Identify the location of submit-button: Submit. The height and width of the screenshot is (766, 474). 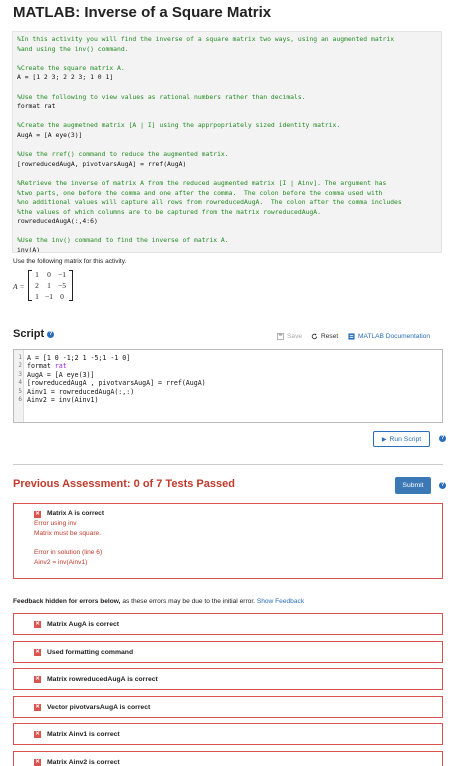
(413, 485).